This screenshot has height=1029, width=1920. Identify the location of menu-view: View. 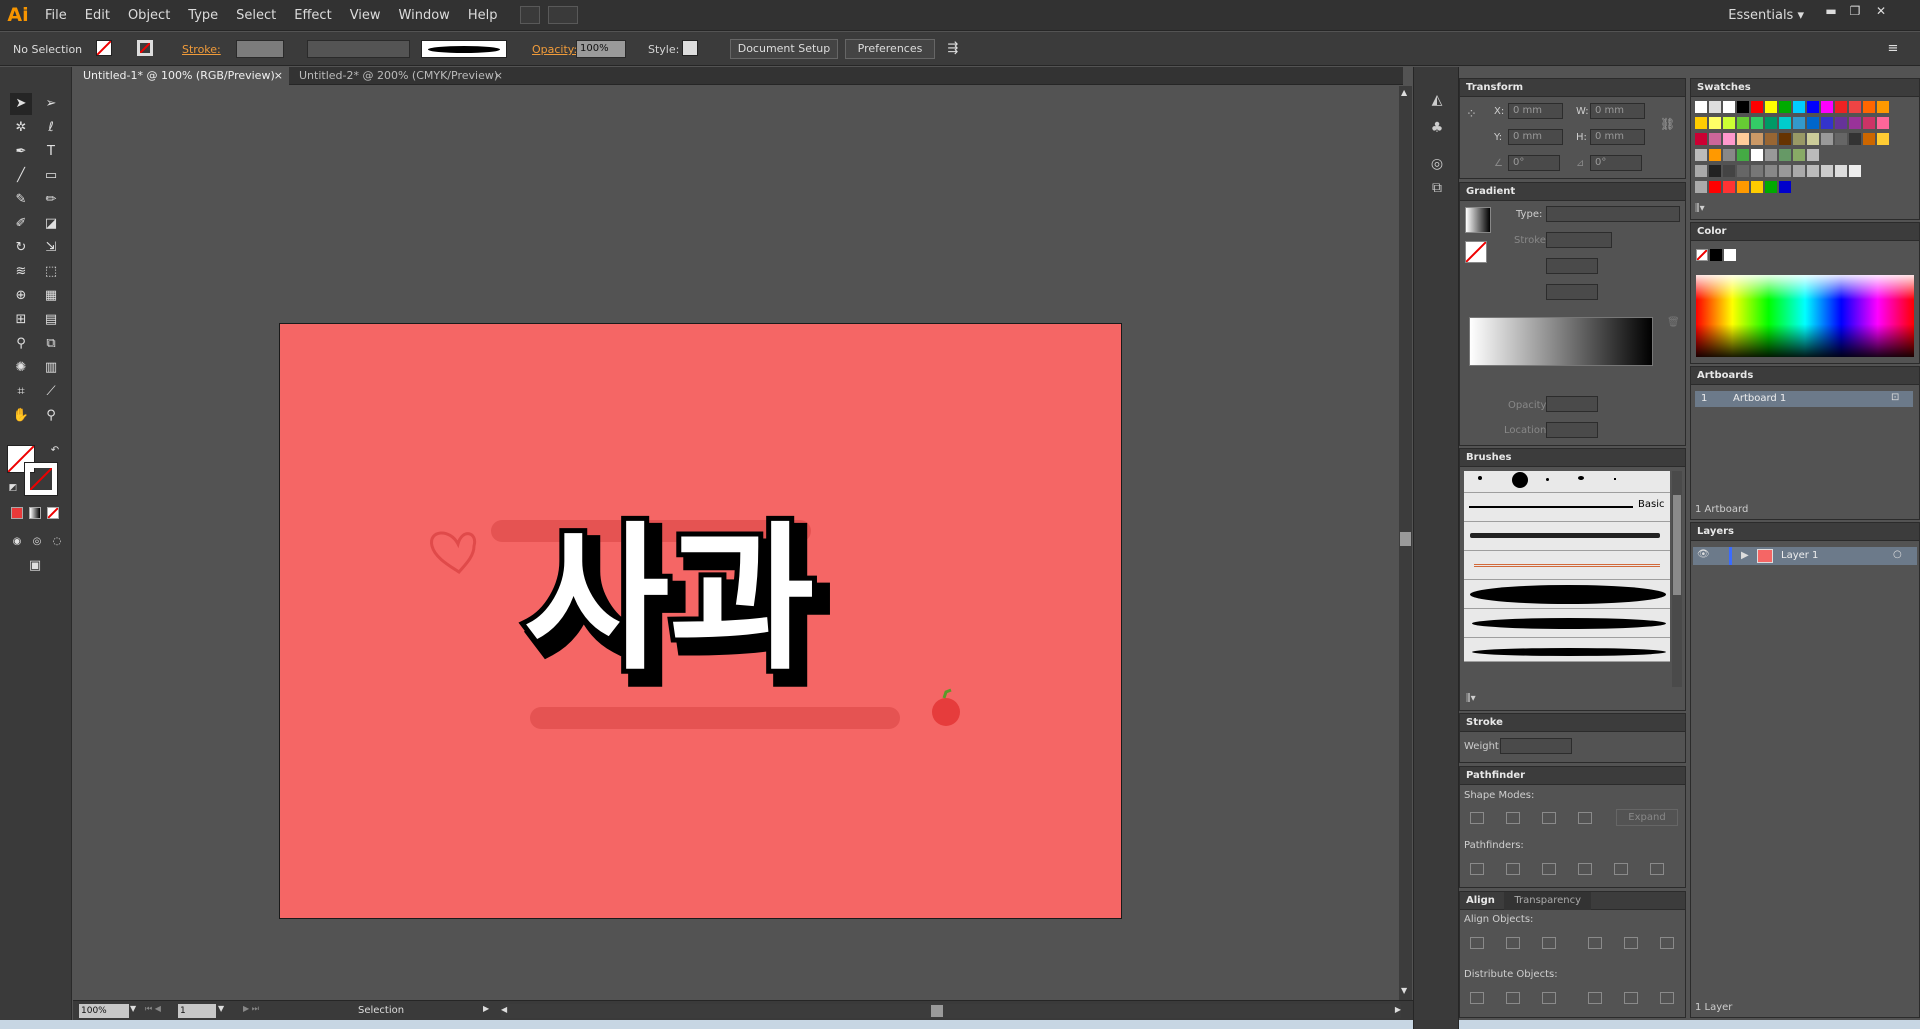
(365, 15).